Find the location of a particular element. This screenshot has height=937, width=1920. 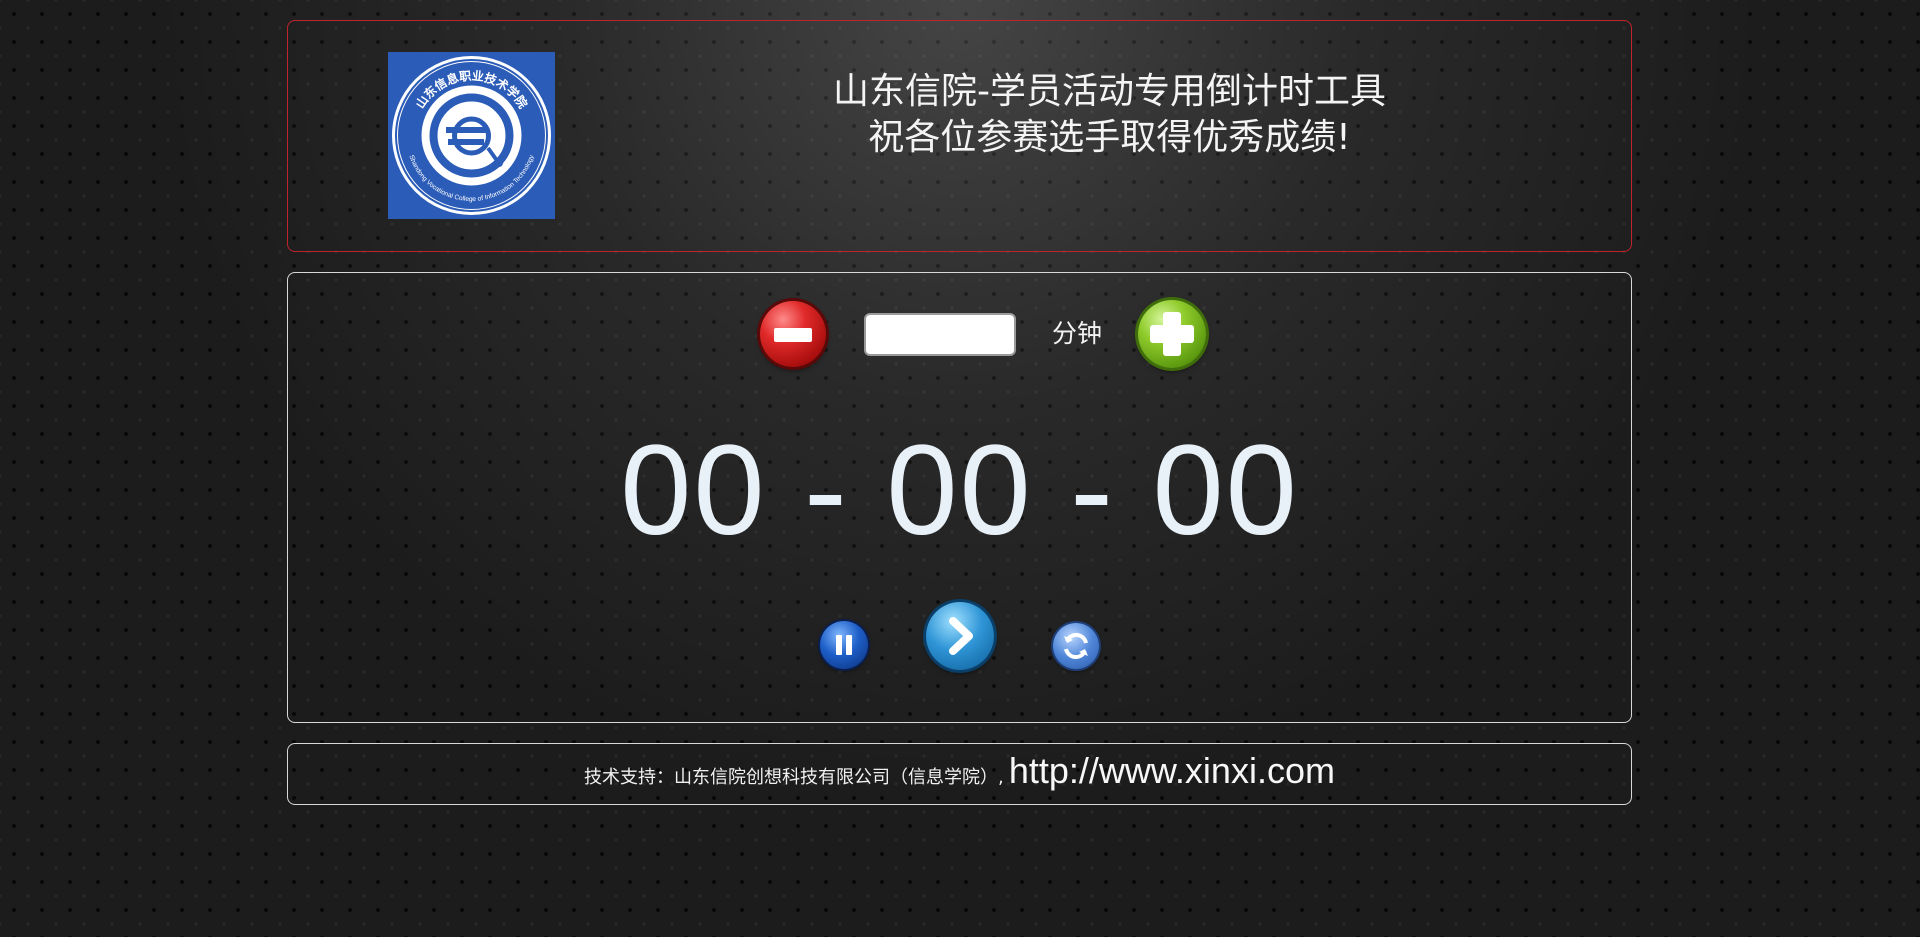

countdown-minutes: 00 is located at coordinates (959, 490).